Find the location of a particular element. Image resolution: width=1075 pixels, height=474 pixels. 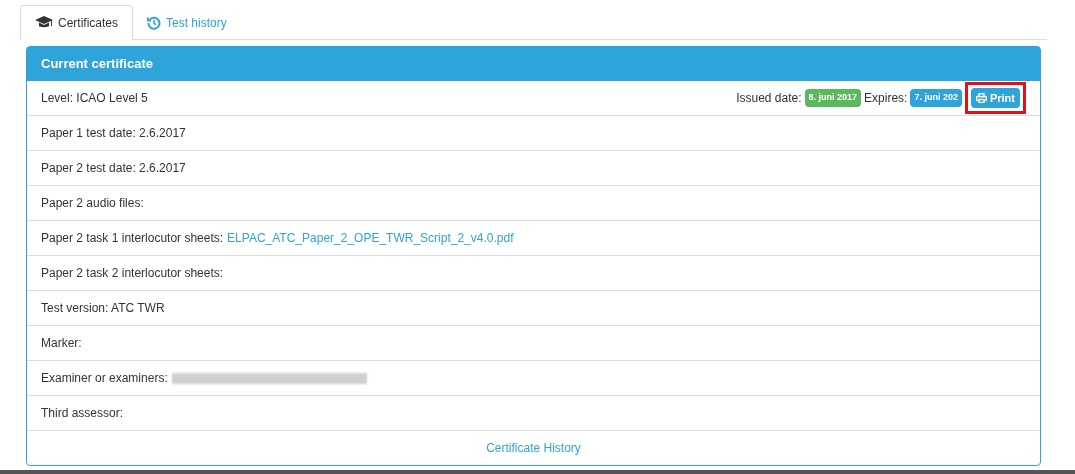

field-label: Test version: ATC TWR is located at coordinates (103, 308).